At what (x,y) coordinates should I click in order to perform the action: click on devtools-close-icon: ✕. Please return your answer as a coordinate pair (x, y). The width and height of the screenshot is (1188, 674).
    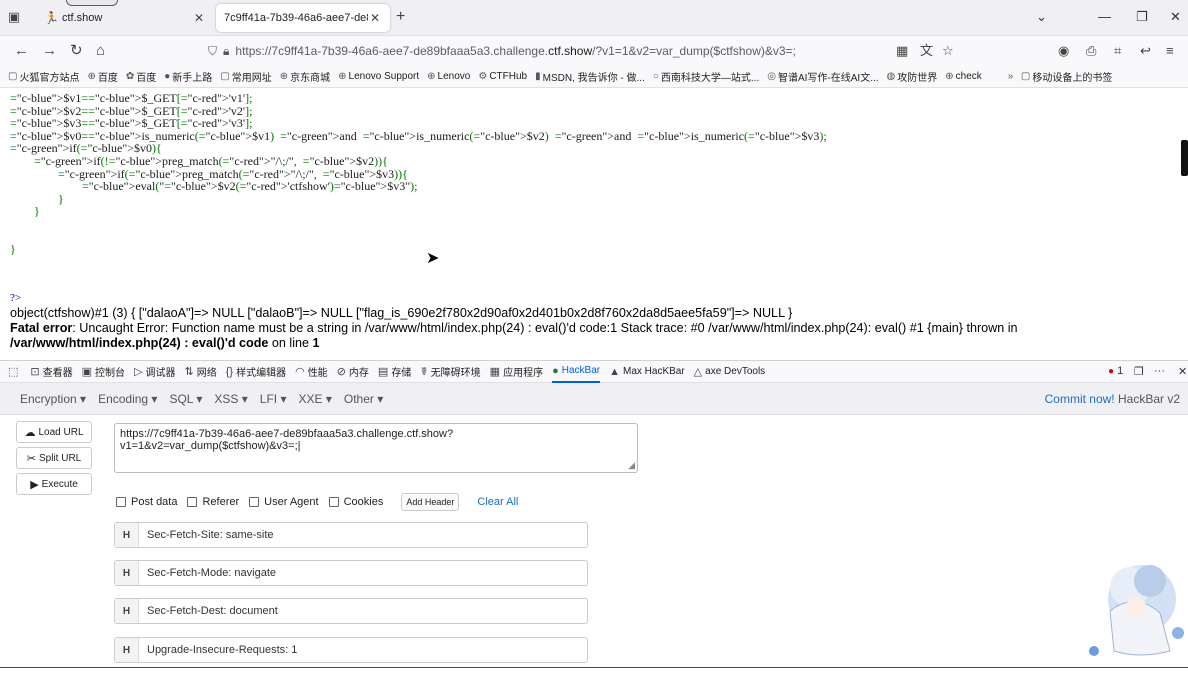
    Looking at the image, I should click on (1182, 371).